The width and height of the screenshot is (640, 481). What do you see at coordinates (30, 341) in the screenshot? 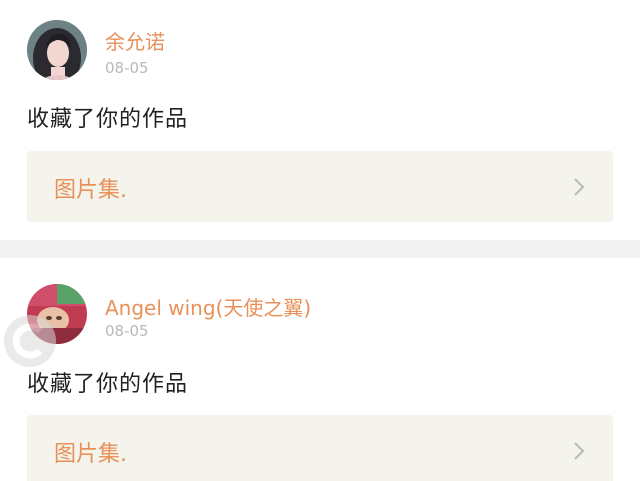
I see `watermark-icon` at bounding box center [30, 341].